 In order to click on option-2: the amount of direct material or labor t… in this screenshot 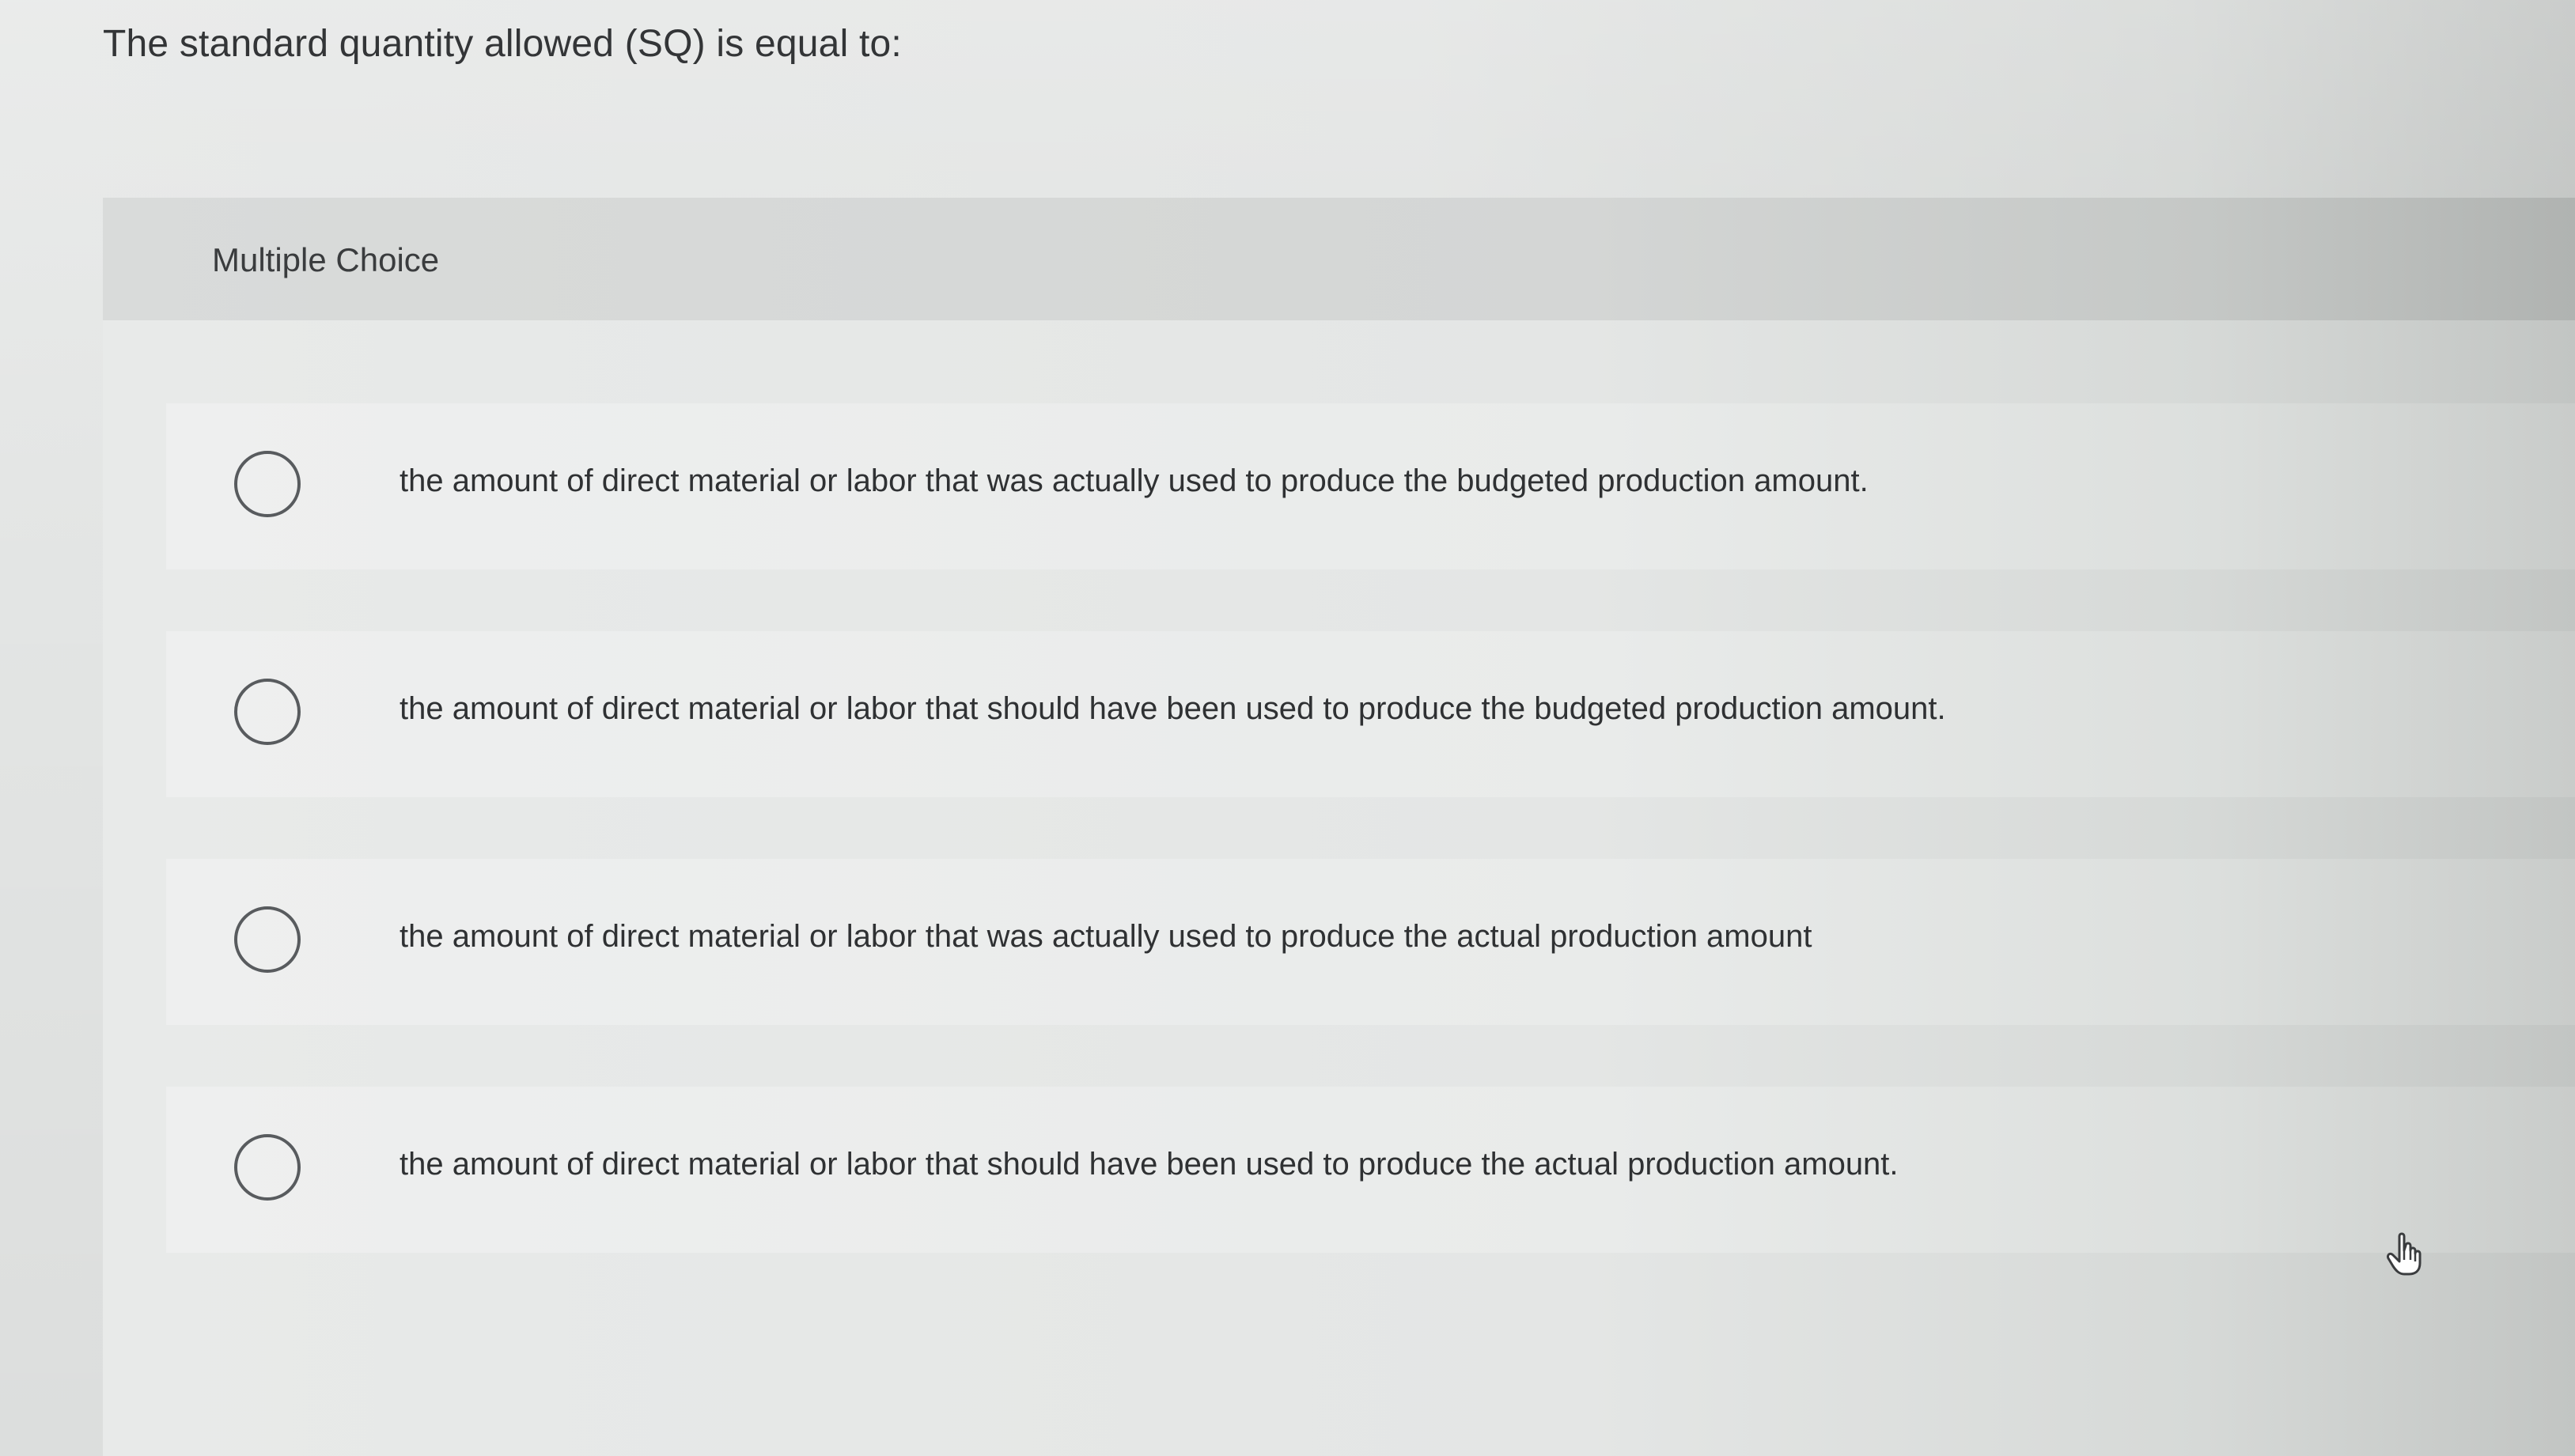, I will do `click(1370, 714)`.